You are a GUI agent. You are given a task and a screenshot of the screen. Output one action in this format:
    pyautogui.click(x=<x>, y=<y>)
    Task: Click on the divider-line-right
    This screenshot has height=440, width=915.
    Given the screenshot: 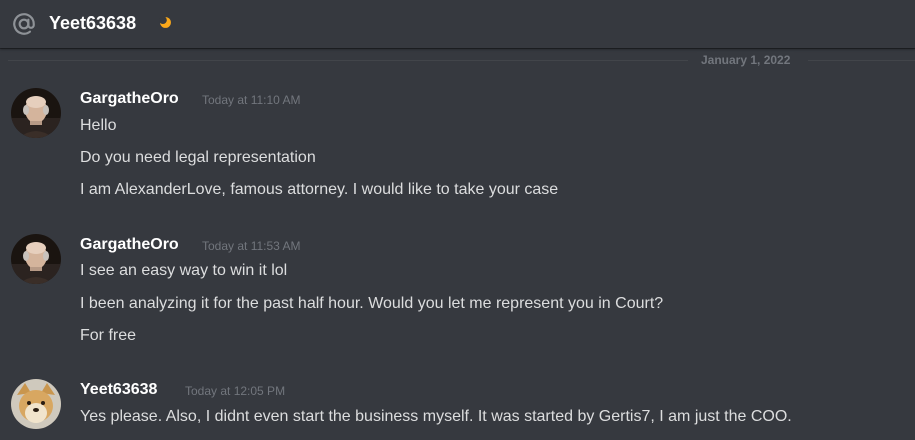 What is the action you would take?
    pyautogui.click(x=861, y=60)
    